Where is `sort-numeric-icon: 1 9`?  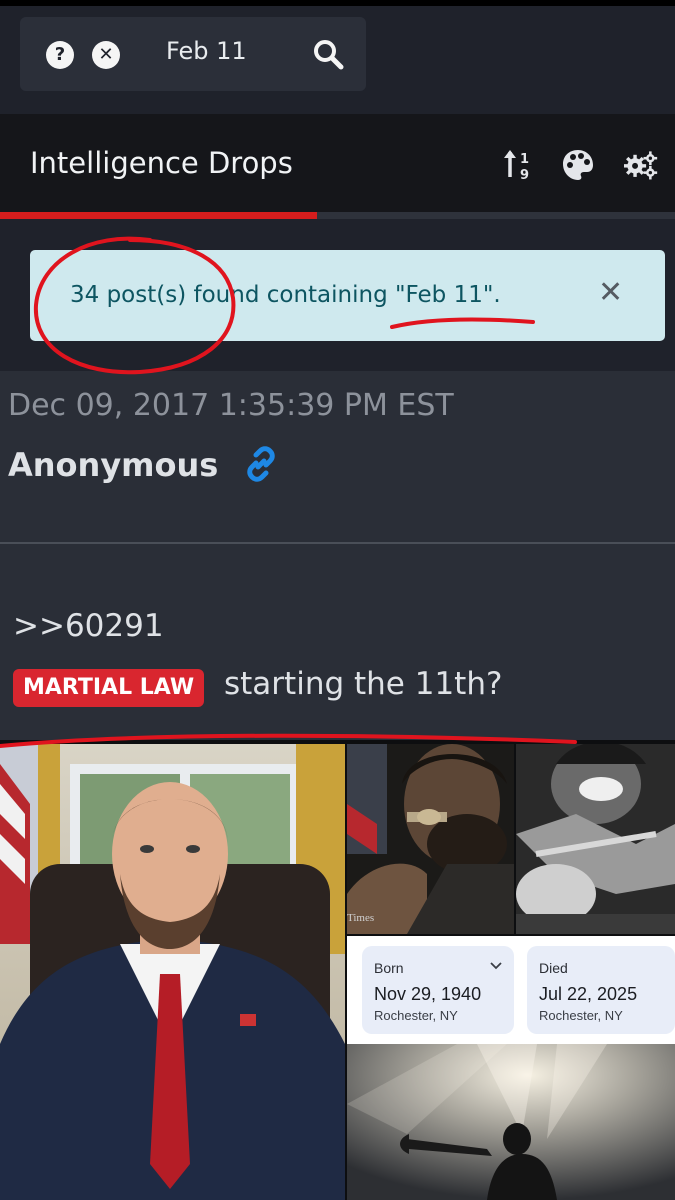
sort-numeric-icon: 1 9 is located at coordinates (520, 165).